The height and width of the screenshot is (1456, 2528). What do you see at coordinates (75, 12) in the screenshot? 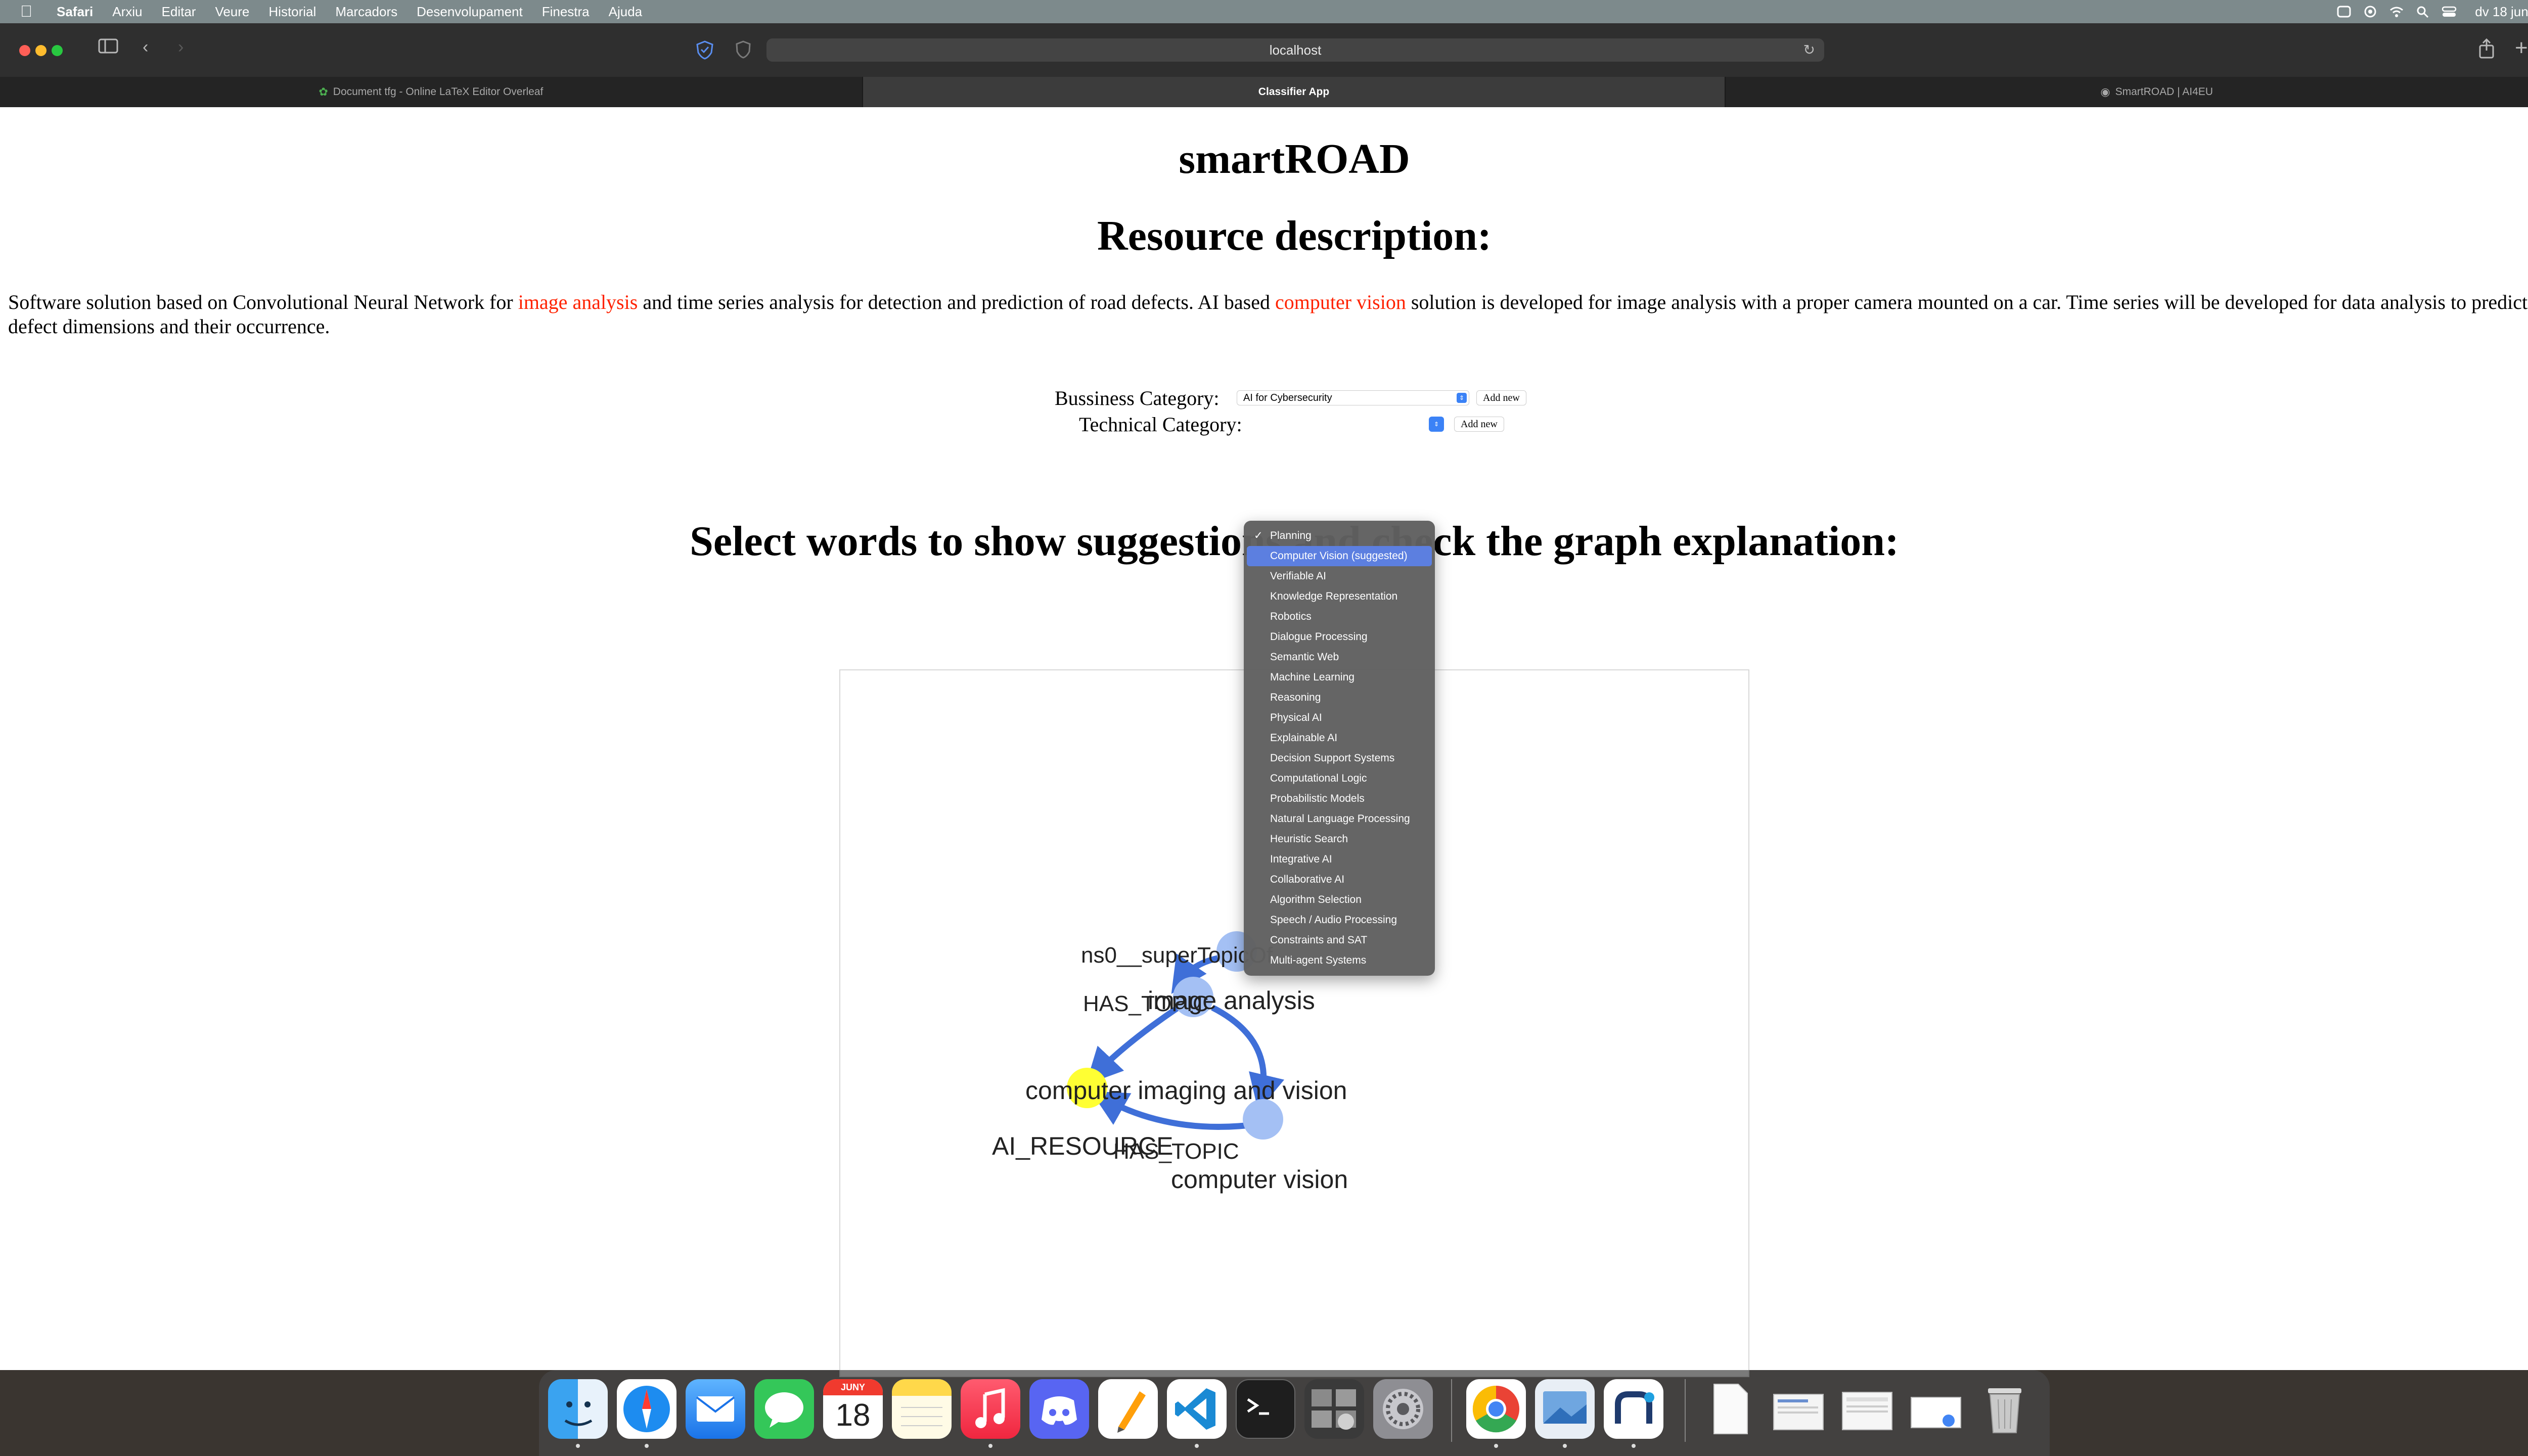
I see `menu-item-safari: Safari` at bounding box center [75, 12].